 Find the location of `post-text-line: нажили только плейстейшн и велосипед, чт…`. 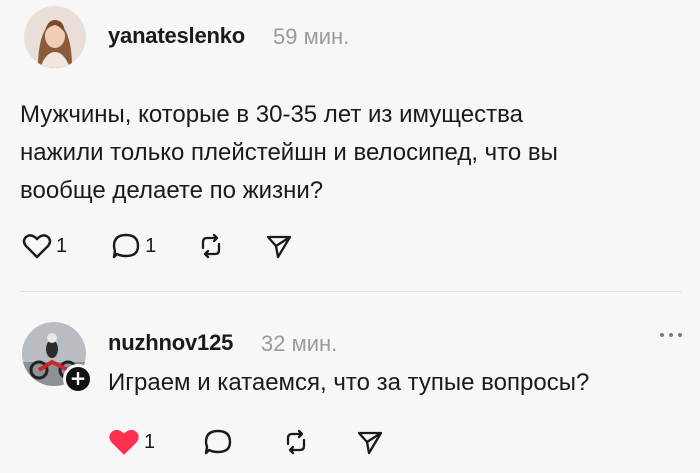

post-text-line: нажили только плейстейшн и велосипед, чт… is located at coordinates (289, 152).